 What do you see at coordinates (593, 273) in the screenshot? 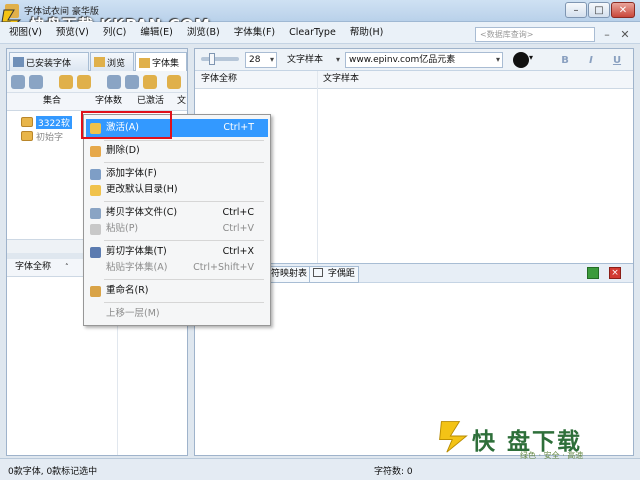
I see `export-icon` at bounding box center [593, 273].